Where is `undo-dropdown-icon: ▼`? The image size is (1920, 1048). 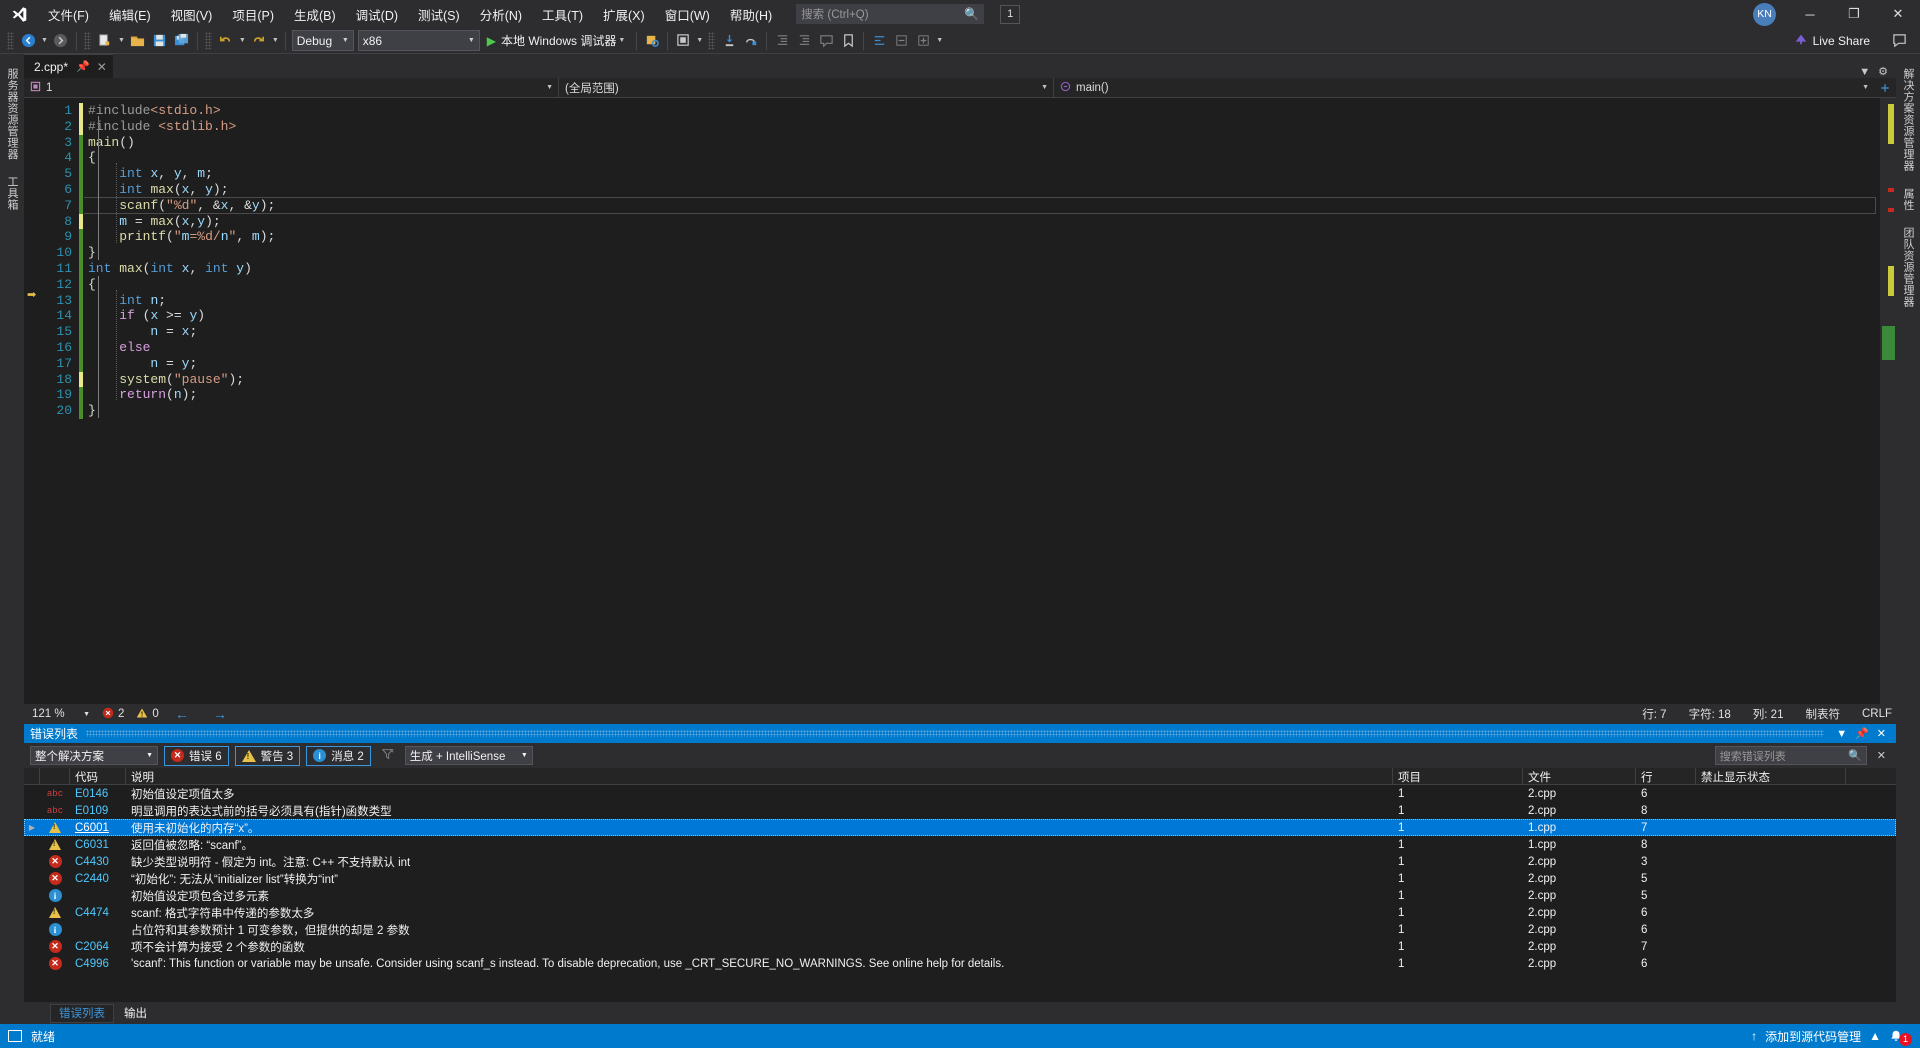
undo-dropdown-icon: ▼ is located at coordinates (242, 40).